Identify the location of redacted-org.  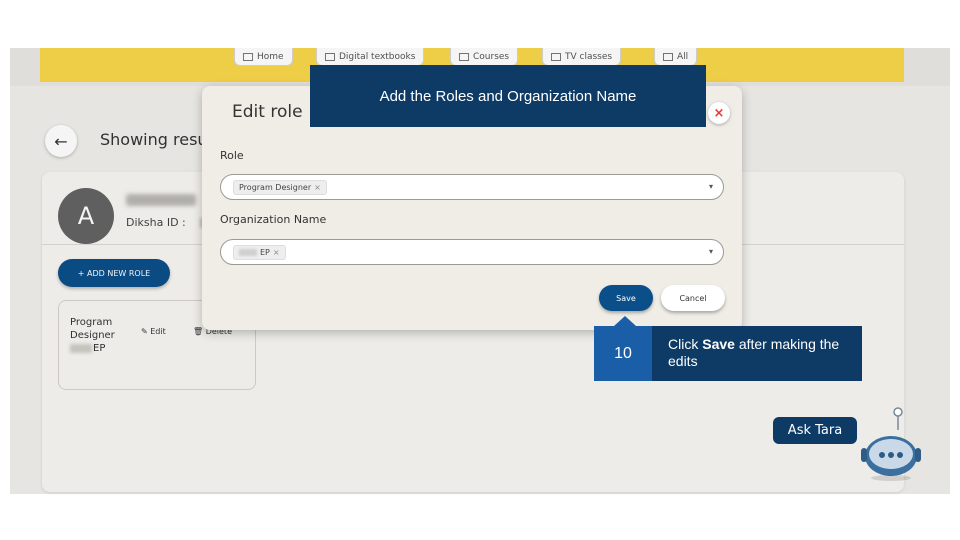
(248, 252).